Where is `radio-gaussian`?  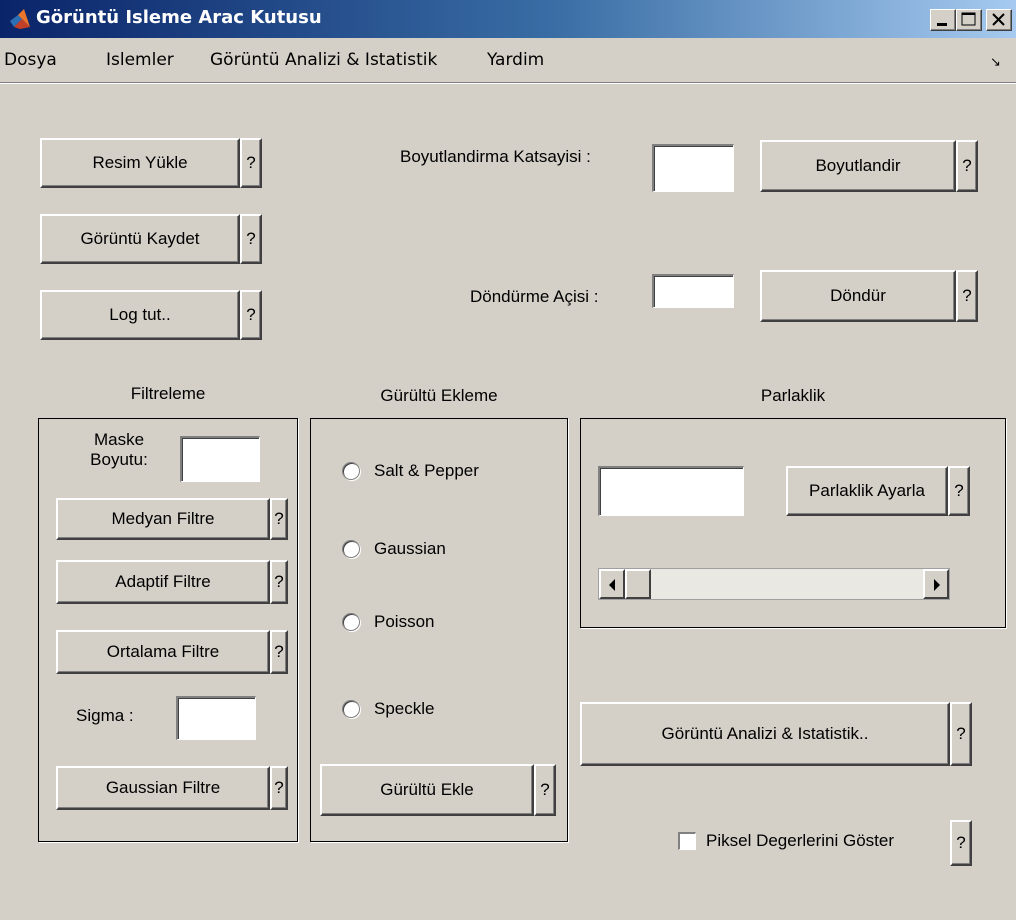 radio-gaussian is located at coordinates (351, 549).